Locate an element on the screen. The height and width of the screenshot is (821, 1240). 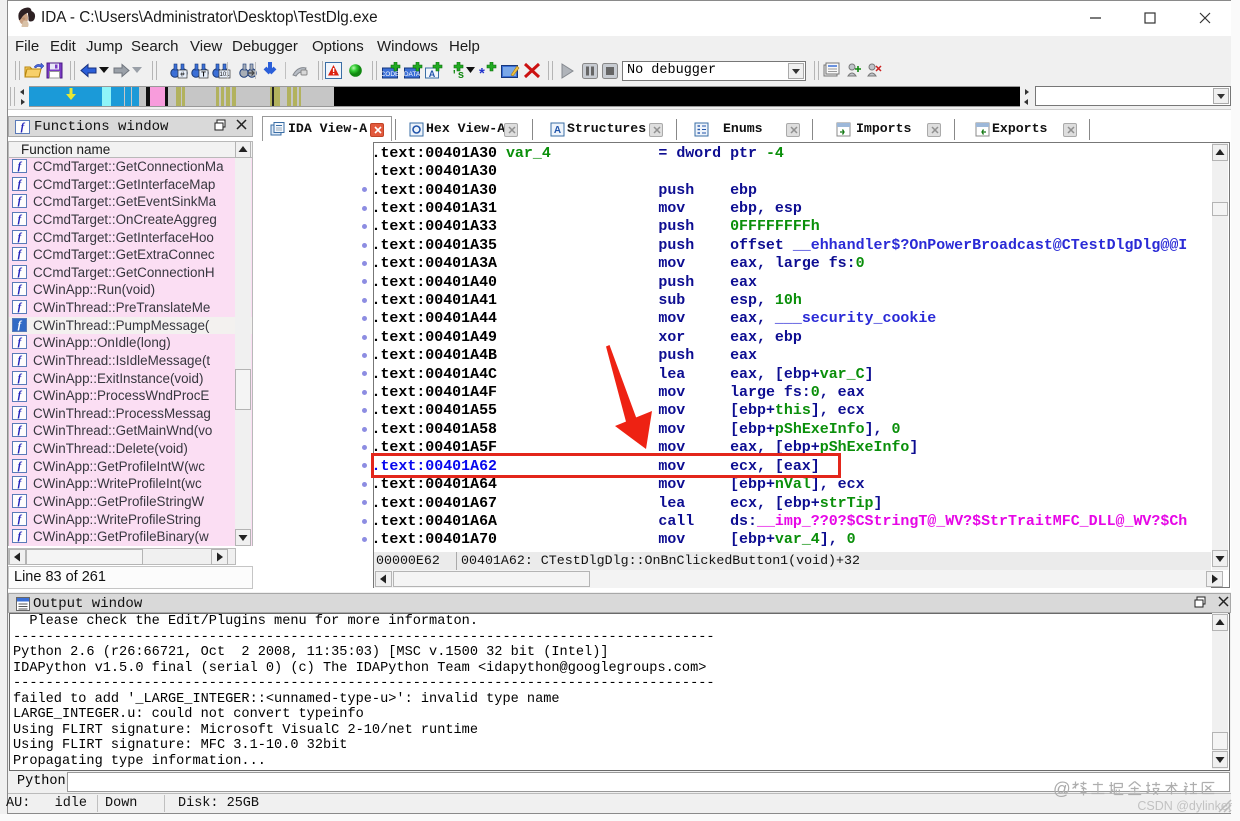
svg-text: CODE is located at coordinates (391, 74).